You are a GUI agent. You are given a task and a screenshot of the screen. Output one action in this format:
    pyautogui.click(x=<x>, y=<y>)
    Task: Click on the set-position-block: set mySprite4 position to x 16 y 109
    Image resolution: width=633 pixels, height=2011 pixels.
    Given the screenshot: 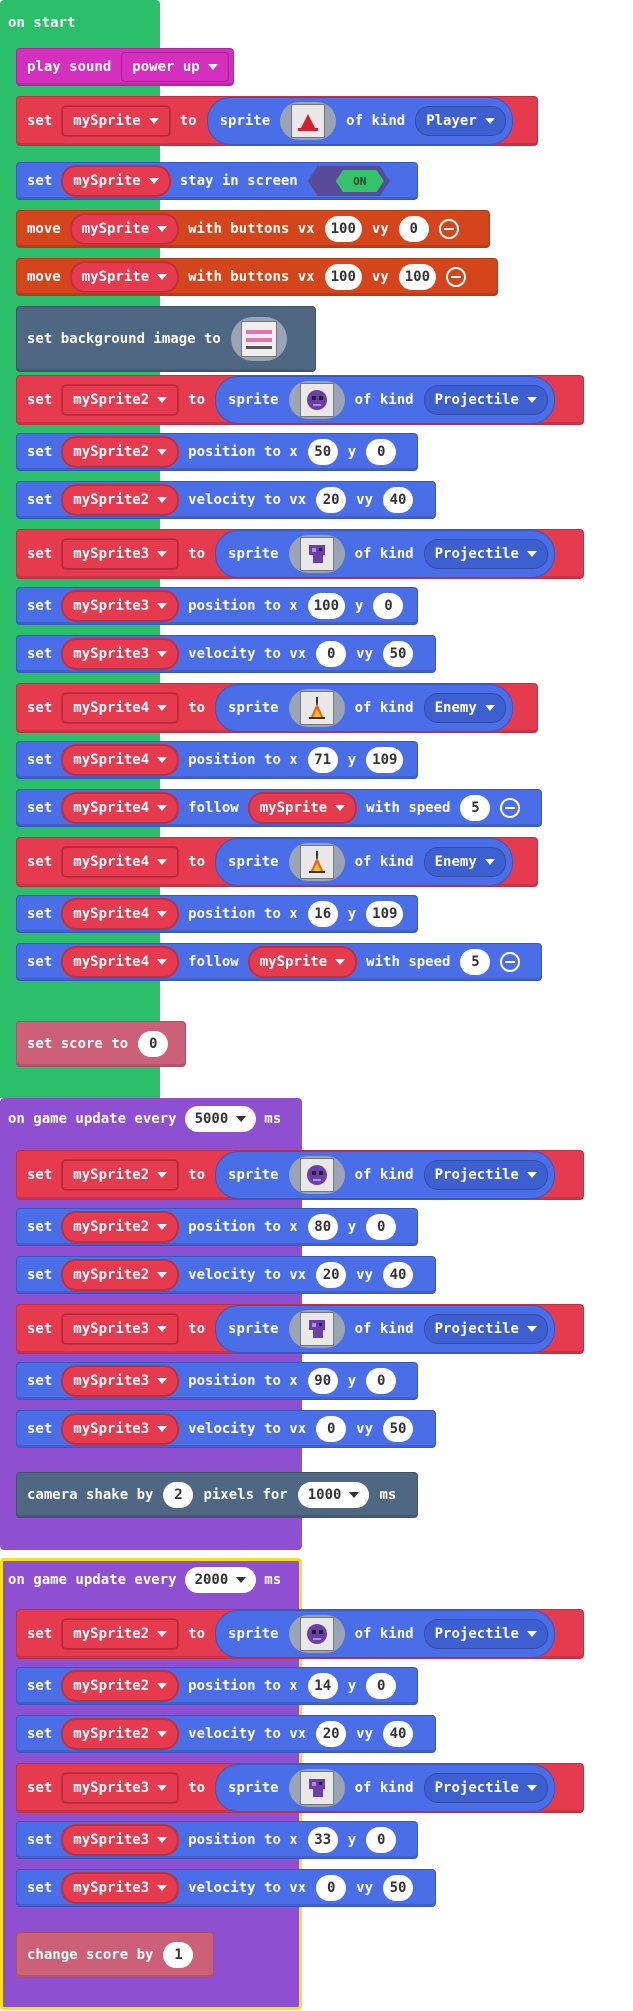 What is the action you would take?
    pyautogui.click(x=217, y=914)
    